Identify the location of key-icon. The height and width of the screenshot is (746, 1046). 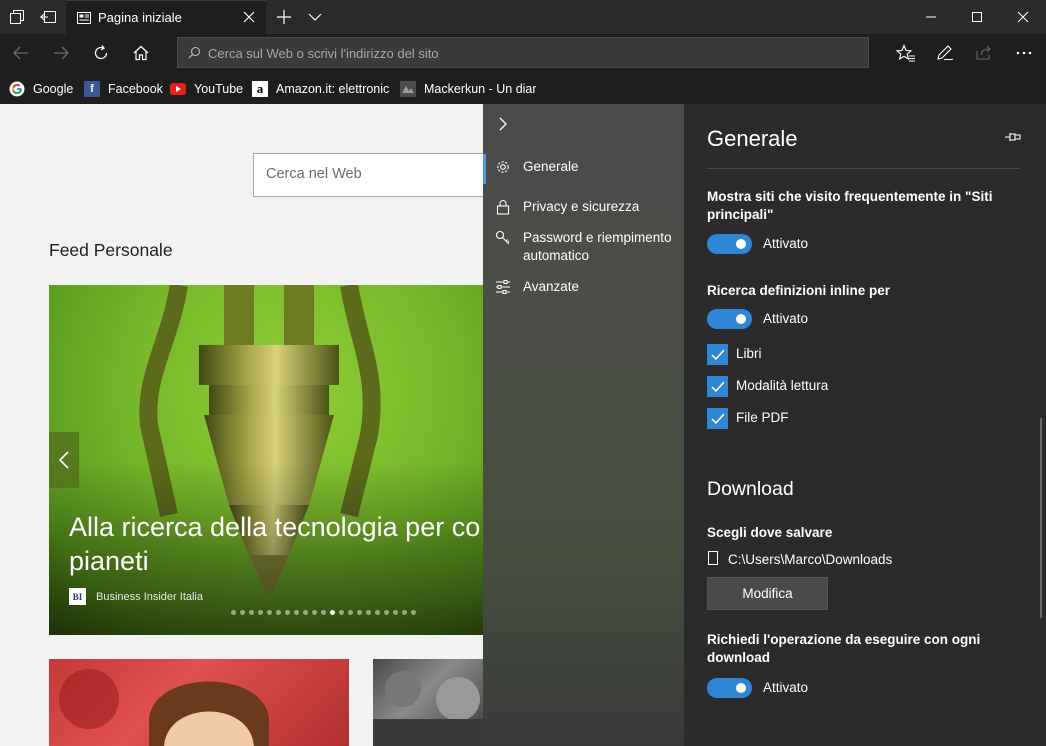
(503, 237).